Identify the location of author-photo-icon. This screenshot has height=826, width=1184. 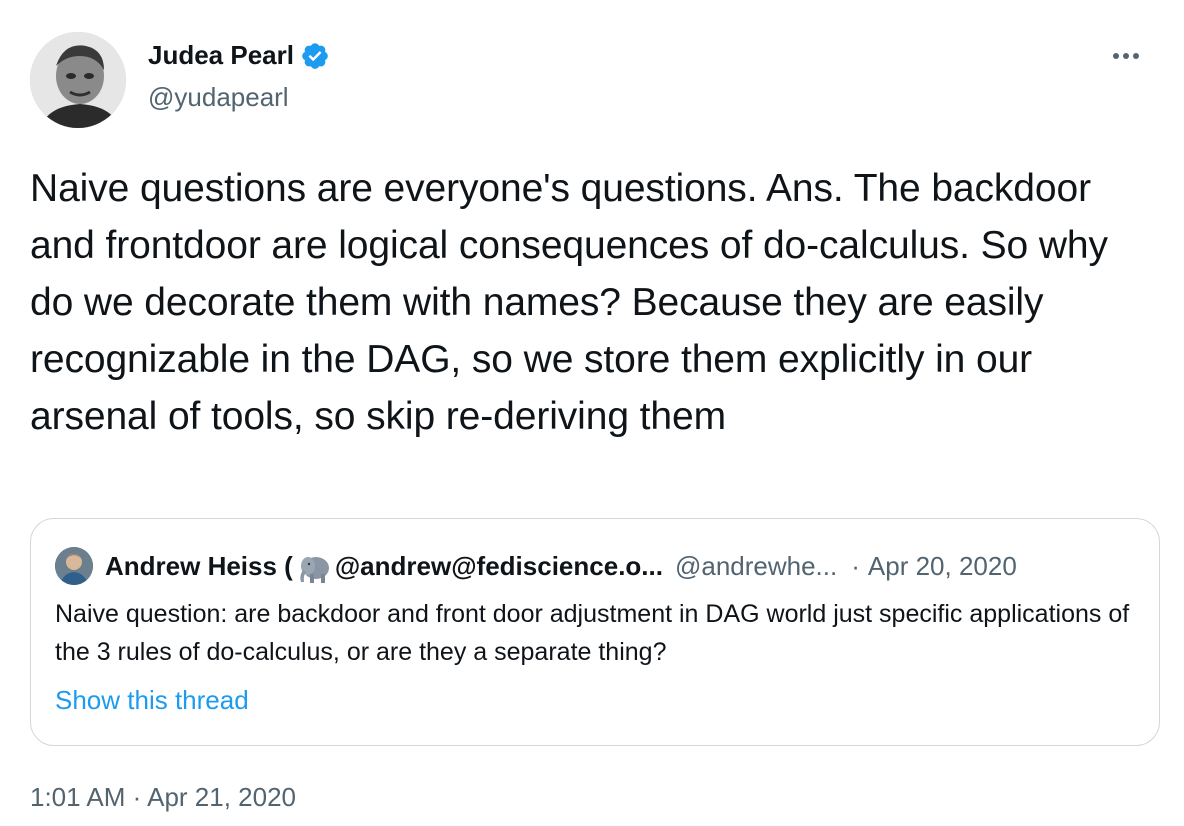
(78, 80).